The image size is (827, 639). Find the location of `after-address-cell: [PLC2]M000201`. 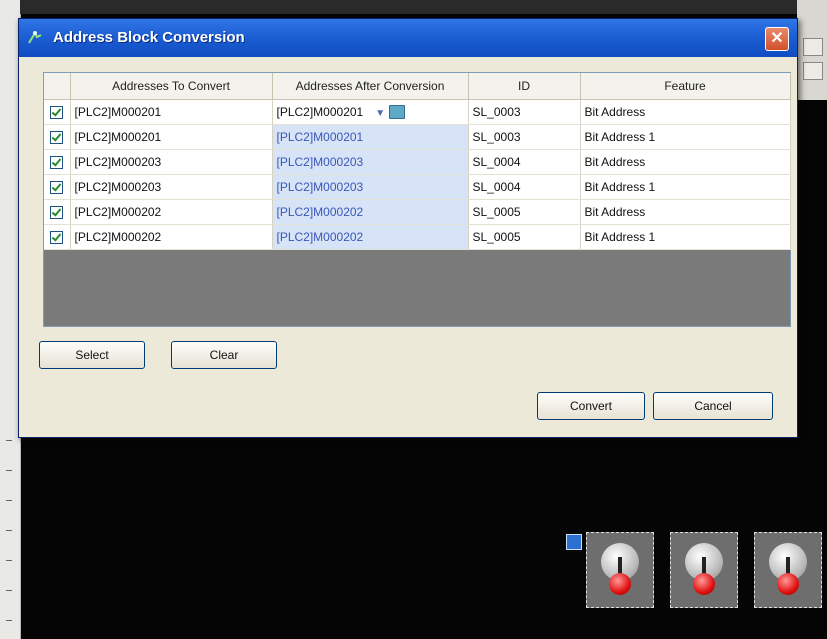

after-address-cell: [PLC2]M000201 is located at coordinates (370, 137).